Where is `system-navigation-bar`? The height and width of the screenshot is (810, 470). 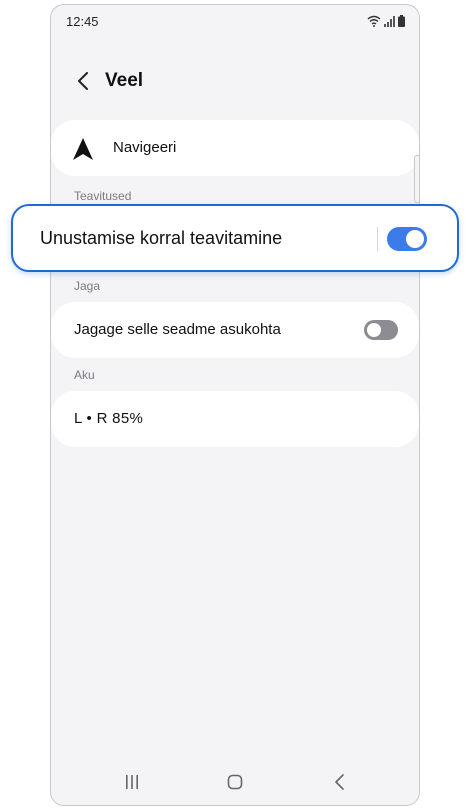
system-navigation-bar is located at coordinates (235, 783).